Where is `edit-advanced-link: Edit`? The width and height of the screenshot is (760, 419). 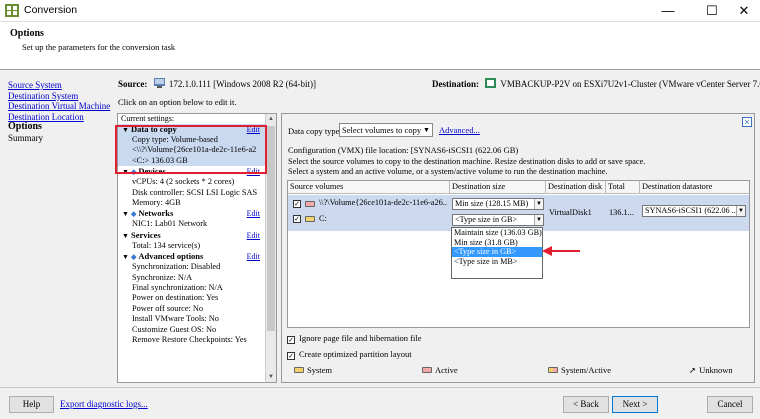 edit-advanced-link: Edit is located at coordinates (253, 256).